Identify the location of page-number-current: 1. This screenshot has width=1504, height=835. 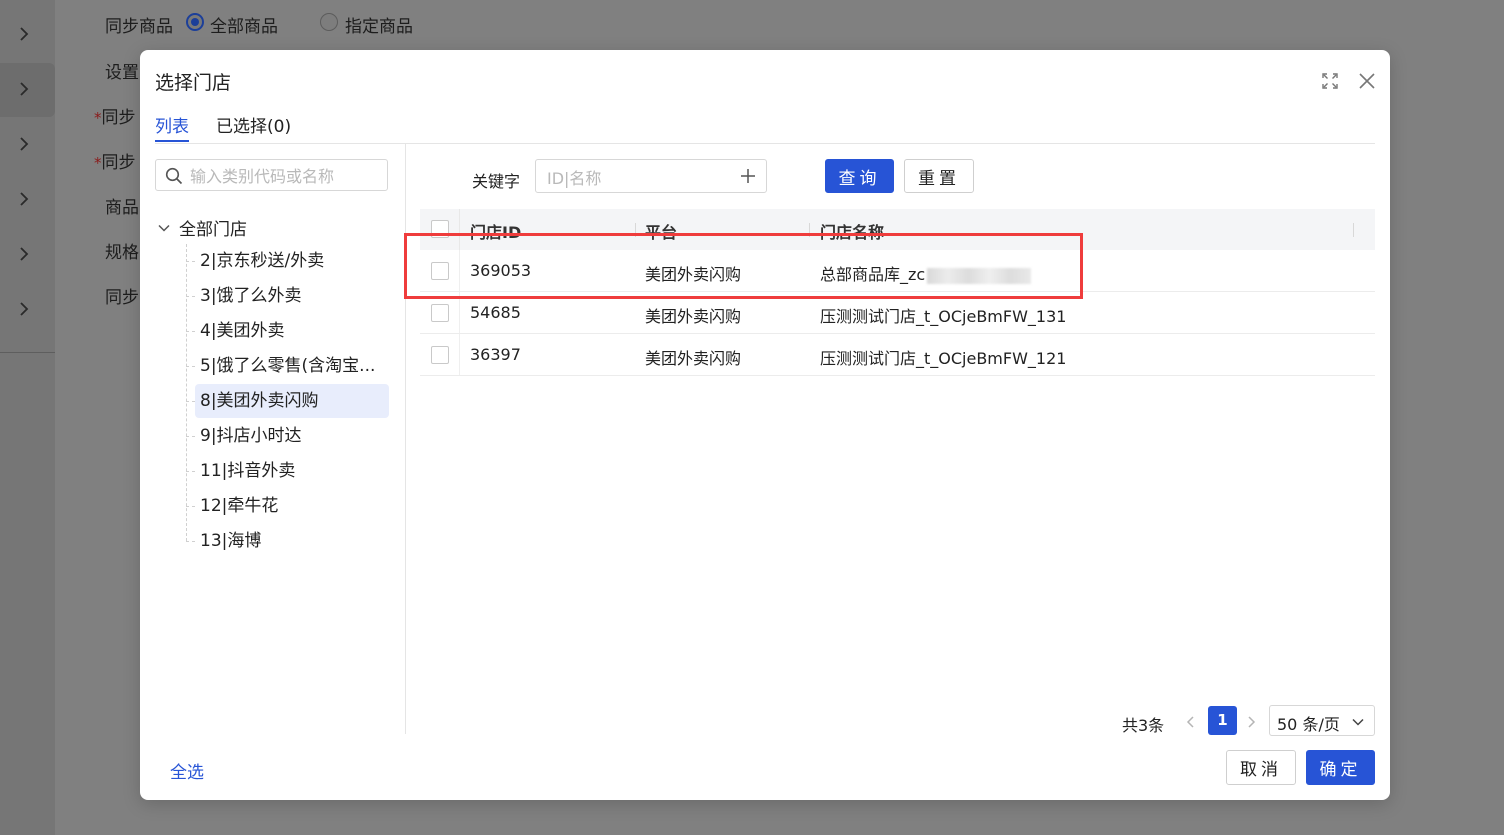
(1222, 720).